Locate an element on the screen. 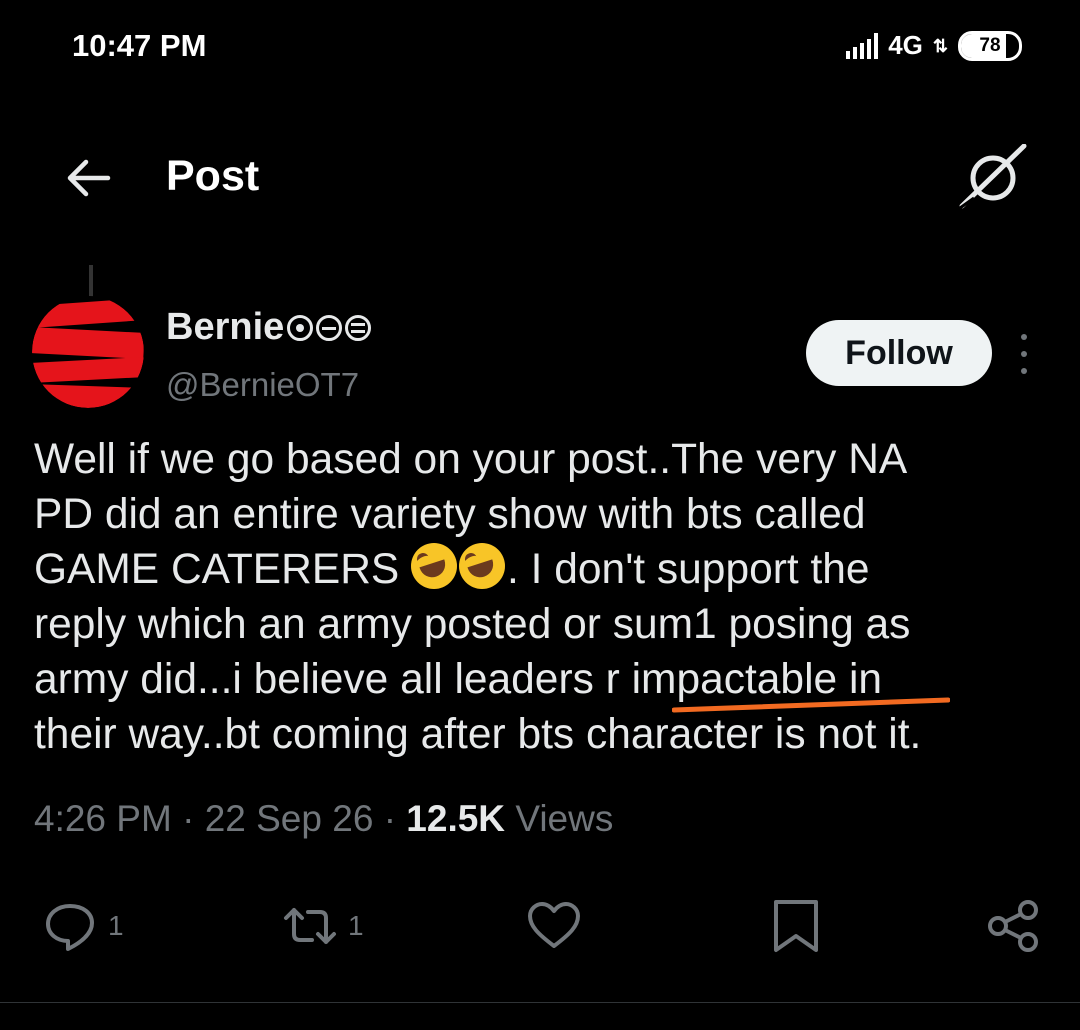  bookmark-icon is located at coordinates (796, 926).